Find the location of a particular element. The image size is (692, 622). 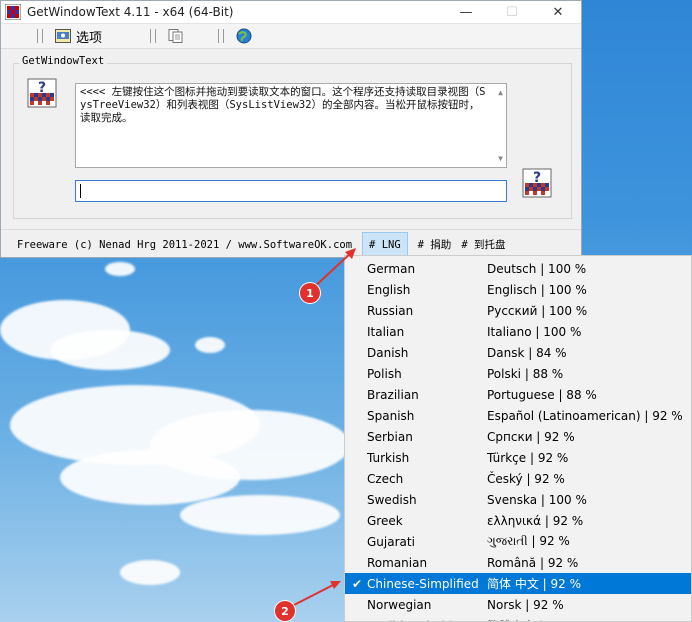

annotation-badge-2: 2 is located at coordinates (285, 611).